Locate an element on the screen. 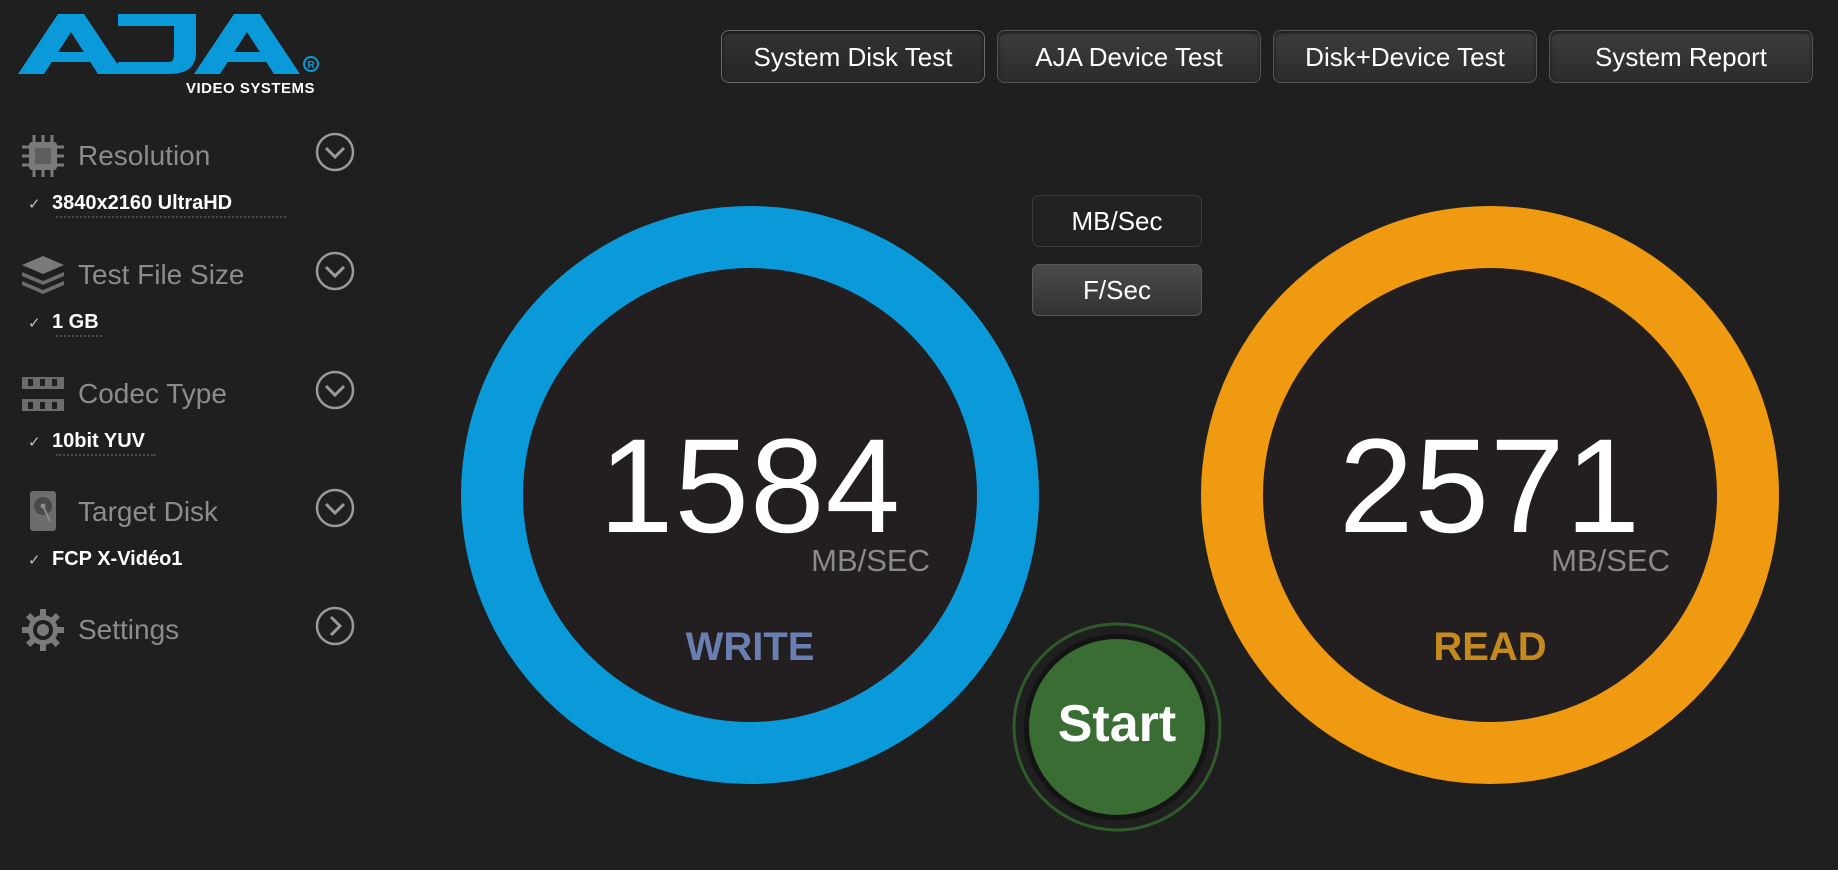 The height and width of the screenshot is (870, 1838). resolution-value: ✓ 3840x2160 UltraHD is located at coordinates (130, 203).